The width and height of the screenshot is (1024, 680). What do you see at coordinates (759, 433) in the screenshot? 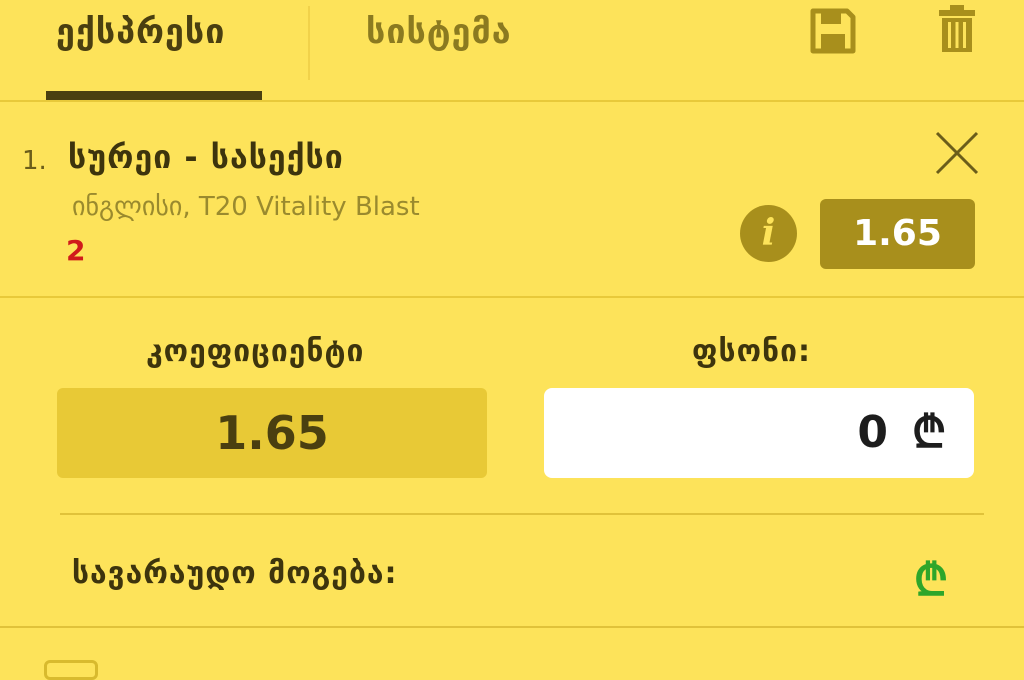
I see `stake-input: 0 ₾` at bounding box center [759, 433].